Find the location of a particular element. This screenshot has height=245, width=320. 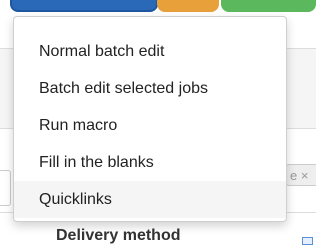

scroll-corner is located at coordinates (307, 241).